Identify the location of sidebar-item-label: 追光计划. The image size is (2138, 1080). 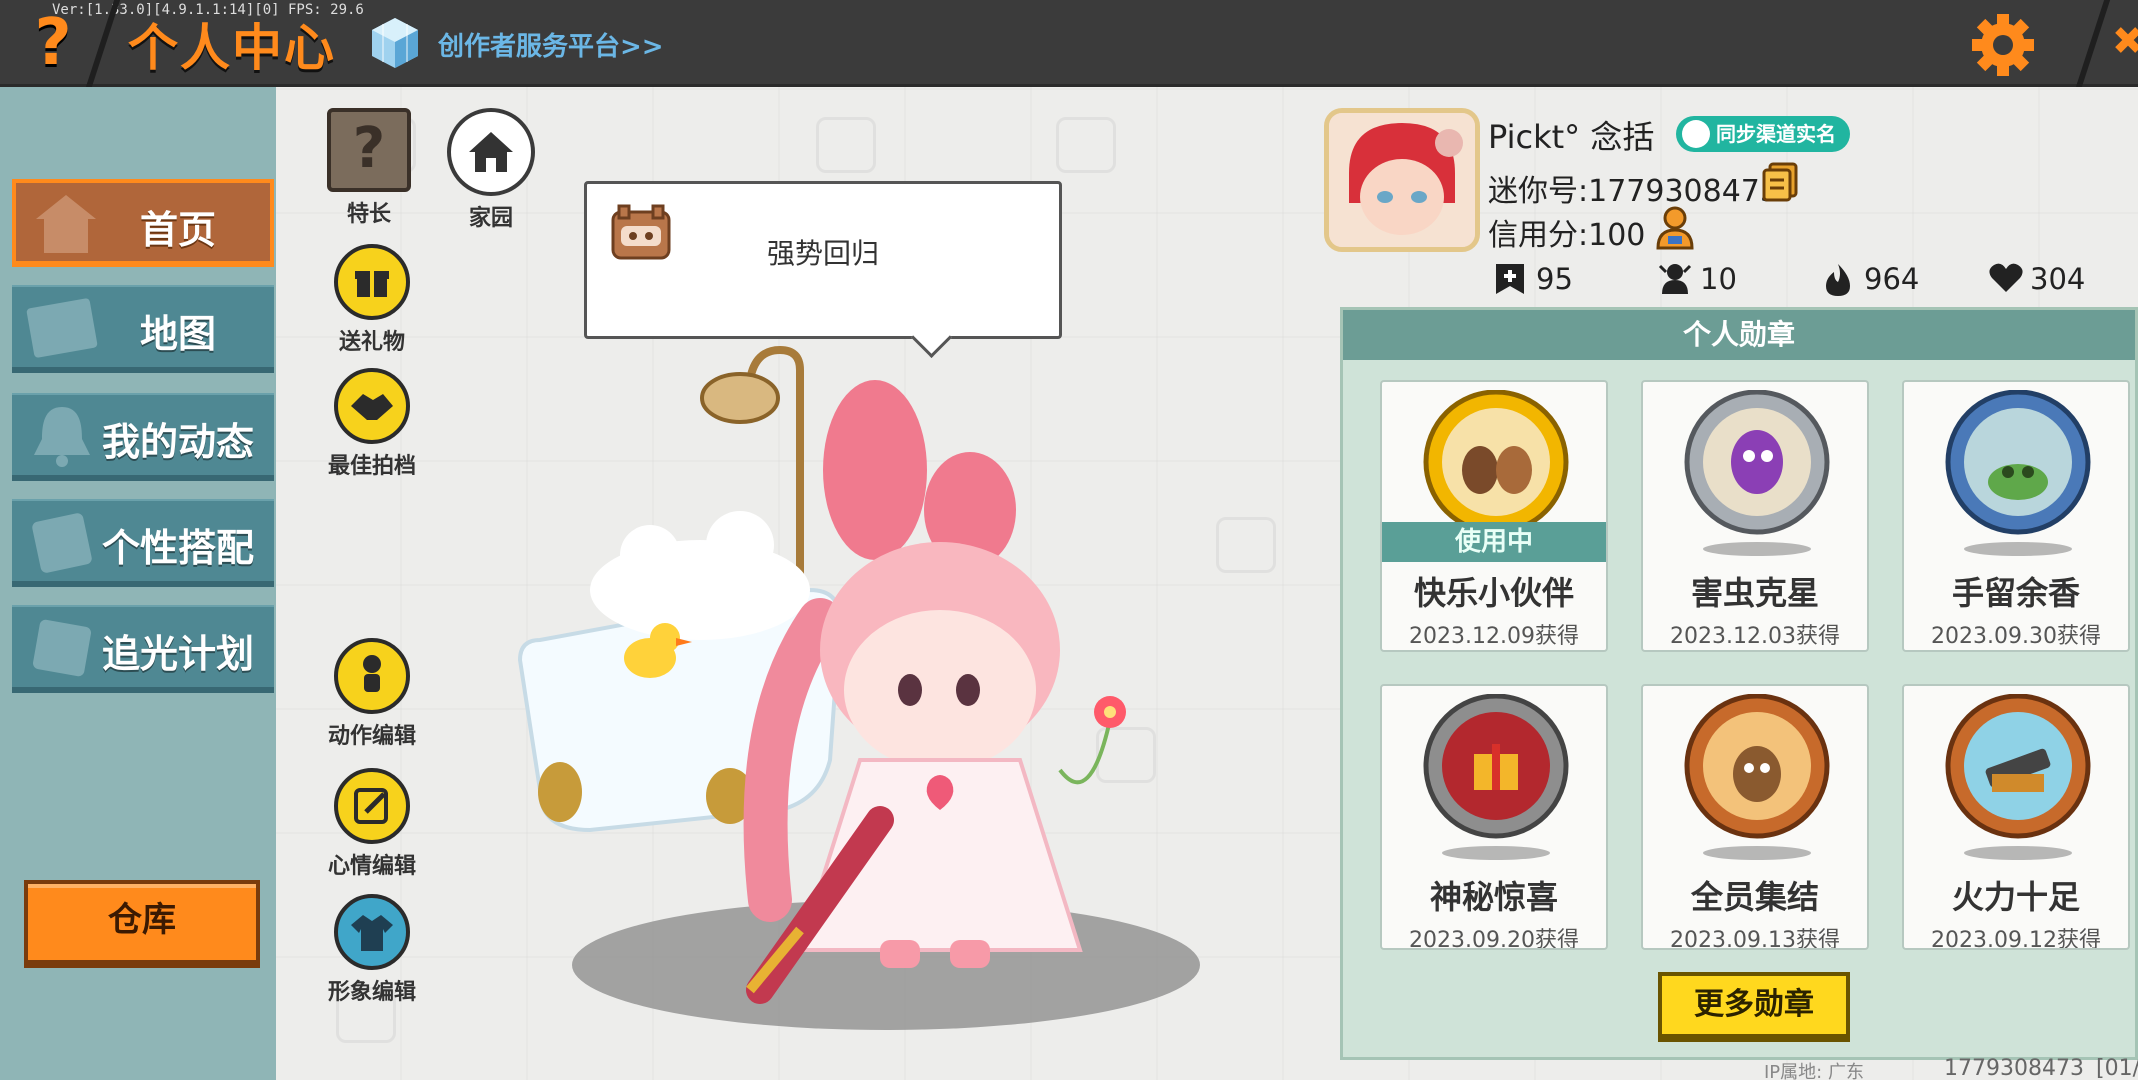
(177, 654).